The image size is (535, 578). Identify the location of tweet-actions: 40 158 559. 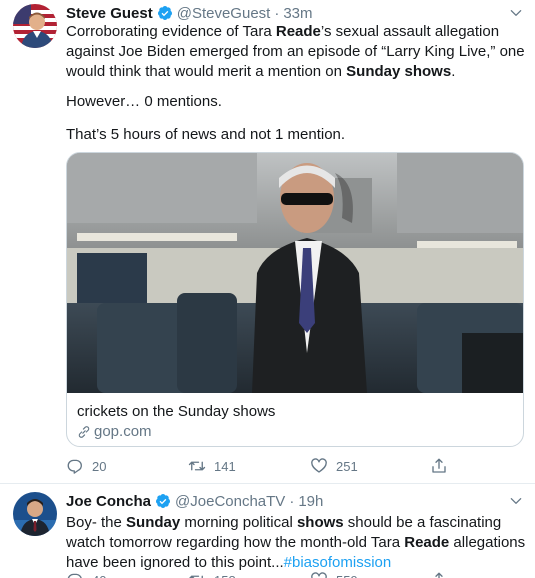
(266, 574).